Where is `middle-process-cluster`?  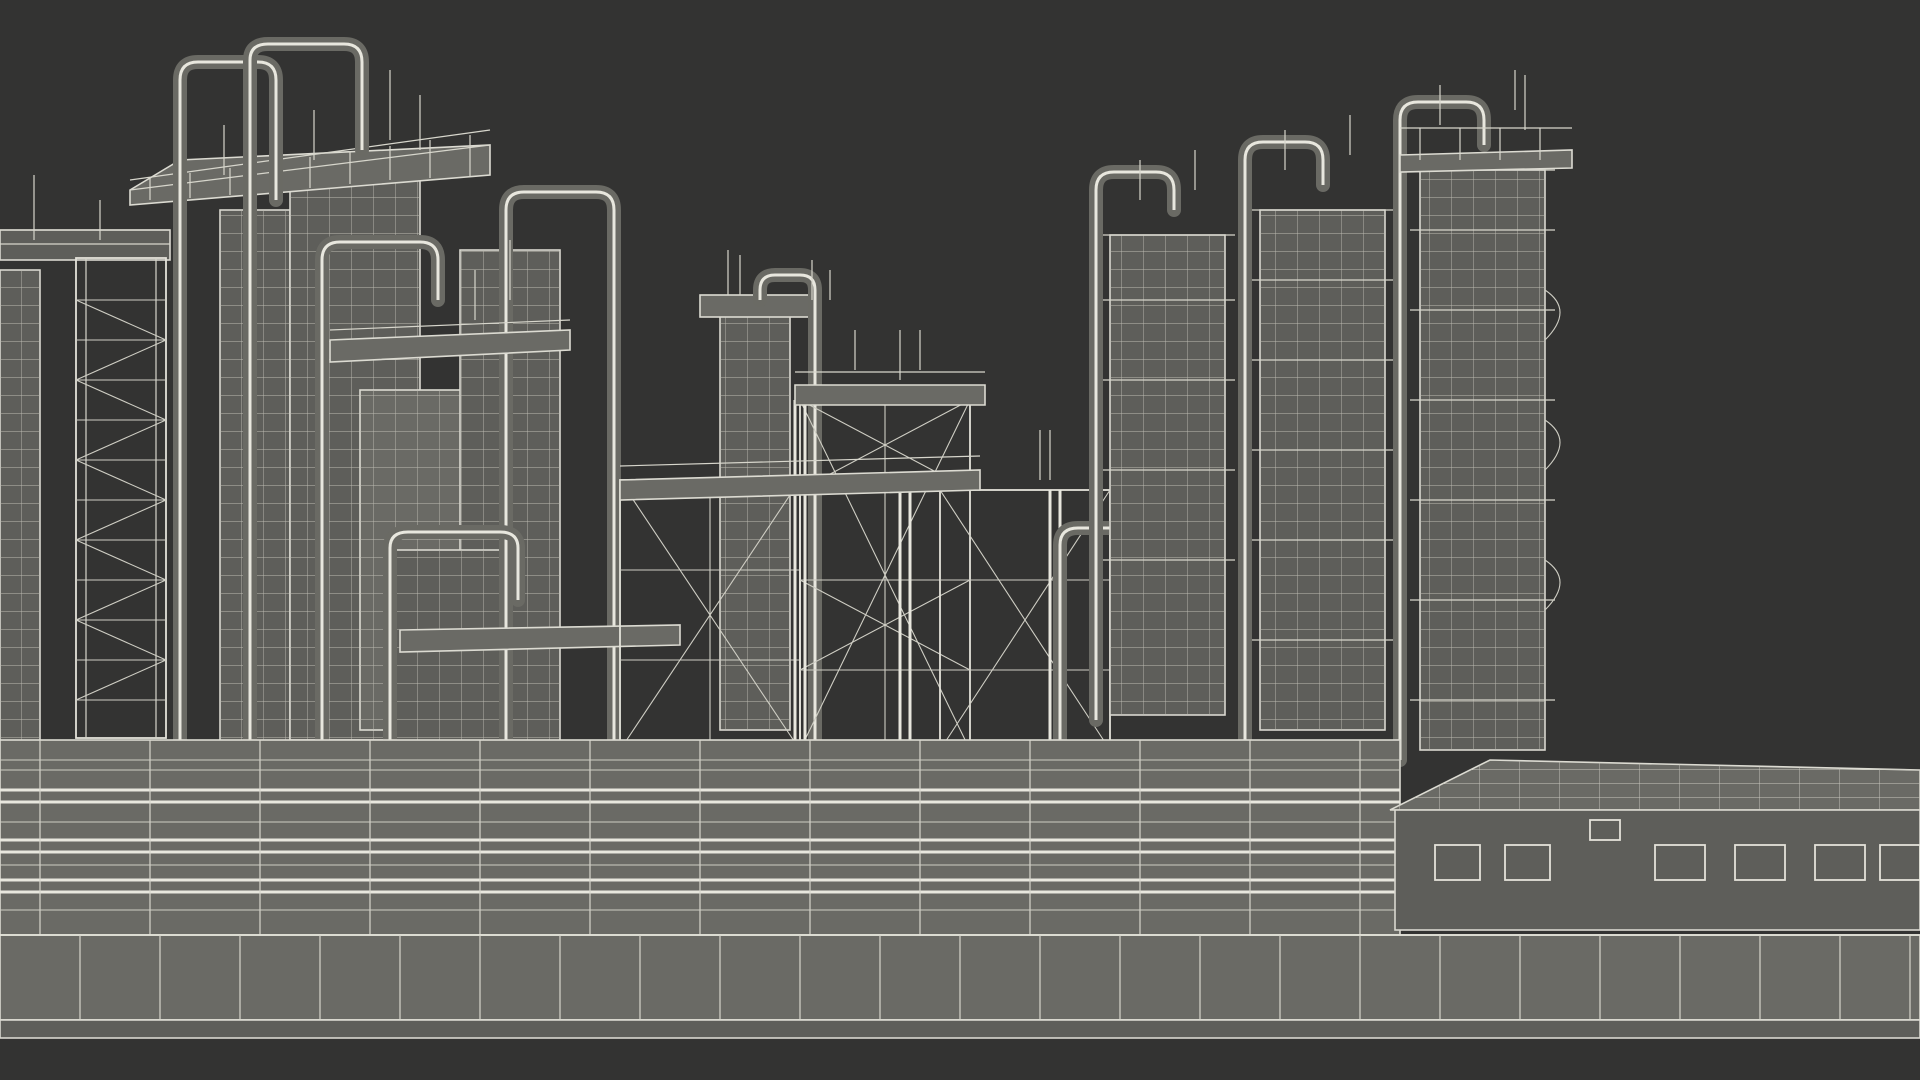 middle-process-cluster is located at coordinates (888, 508).